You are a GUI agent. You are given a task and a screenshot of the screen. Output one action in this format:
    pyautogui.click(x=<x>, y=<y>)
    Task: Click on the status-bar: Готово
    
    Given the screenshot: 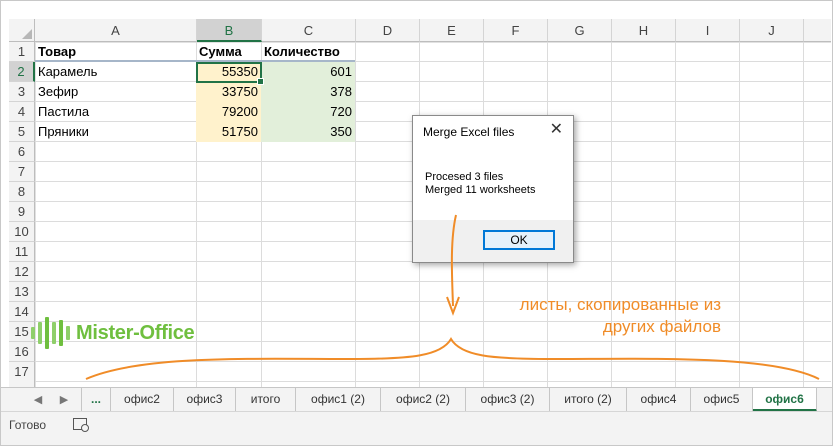 What is the action you would take?
    pyautogui.click(x=416, y=428)
    